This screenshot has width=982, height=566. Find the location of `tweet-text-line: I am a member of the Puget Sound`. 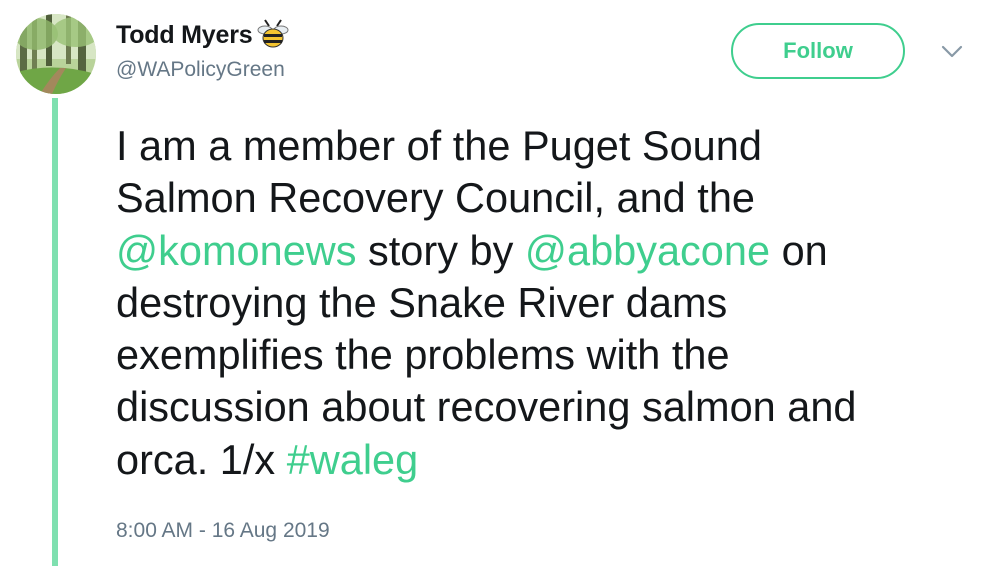

tweet-text-line: I am a member of the Puget Sound is located at coordinates (546, 146).